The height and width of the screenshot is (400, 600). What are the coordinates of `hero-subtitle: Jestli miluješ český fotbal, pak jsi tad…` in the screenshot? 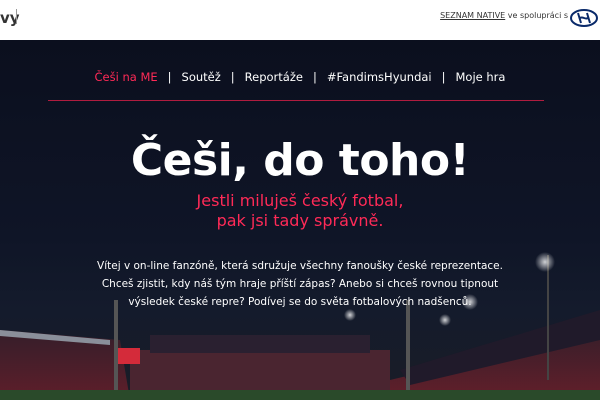 It's located at (300, 211).